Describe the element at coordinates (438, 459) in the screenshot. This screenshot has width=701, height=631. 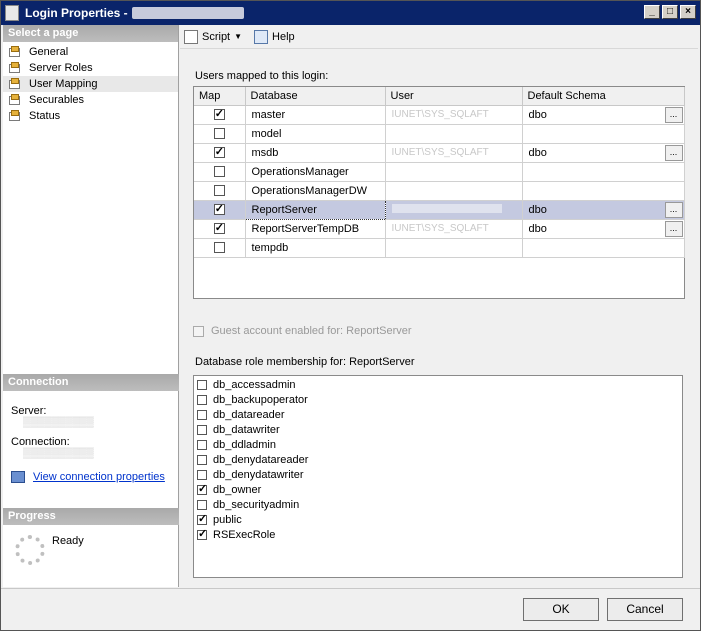
I see `list-item: db_denydatareader` at that location.